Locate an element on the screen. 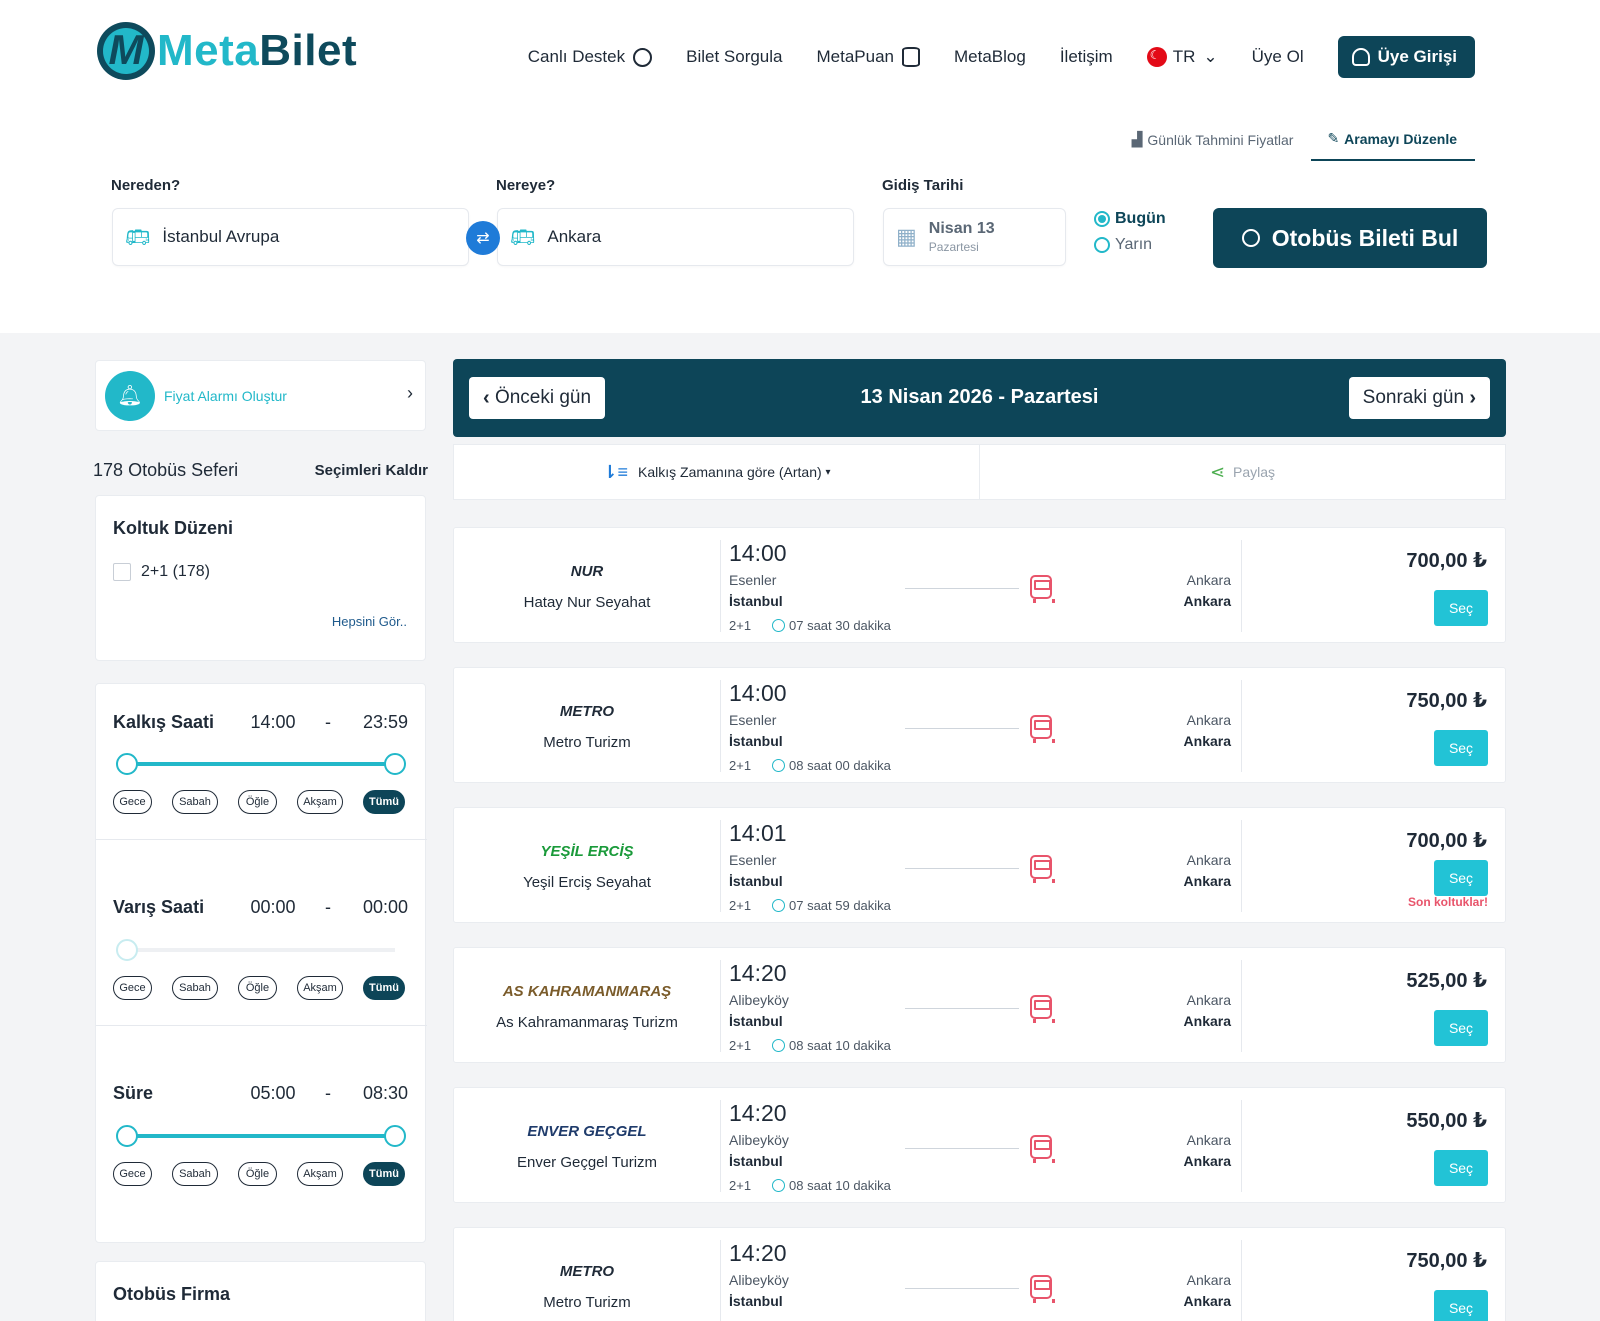 Image resolution: width=1600 pixels, height=1321 pixels. to-field: 🚌︎ Ankara is located at coordinates (675, 237).